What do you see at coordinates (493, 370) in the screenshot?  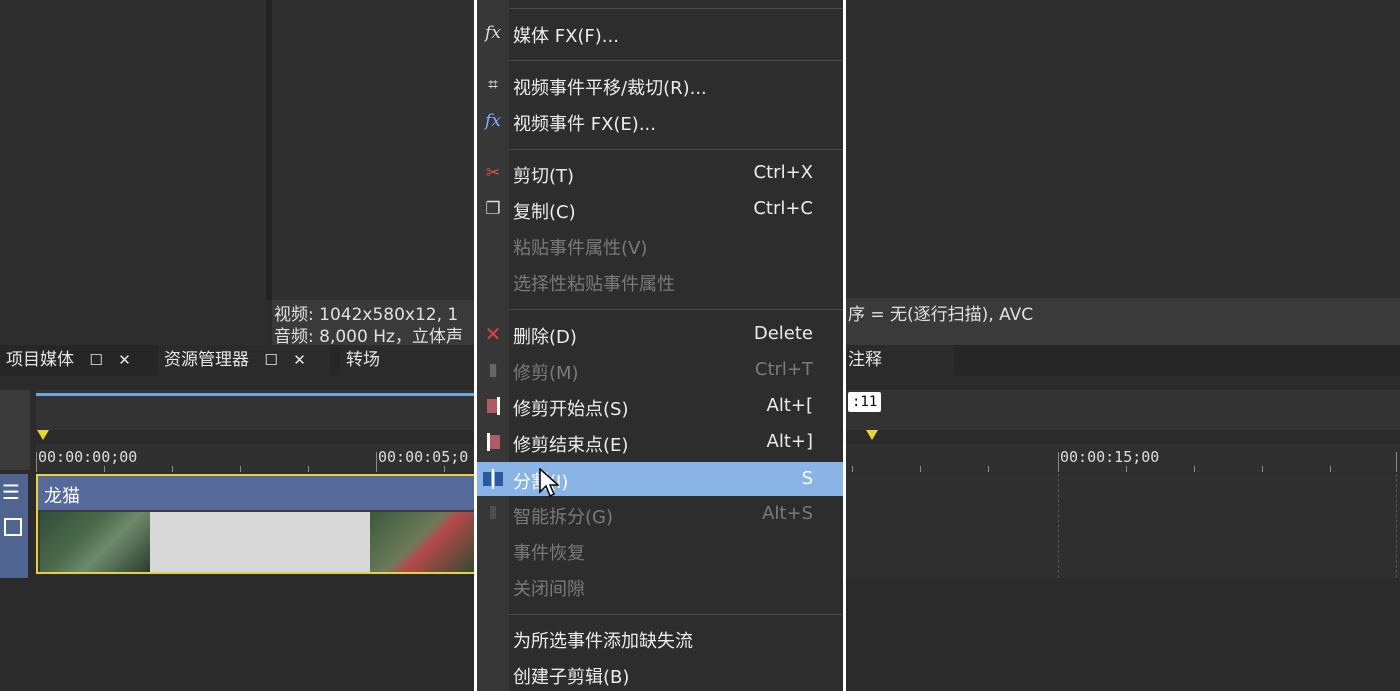 I see `trim-icon: ▮` at bounding box center [493, 370].